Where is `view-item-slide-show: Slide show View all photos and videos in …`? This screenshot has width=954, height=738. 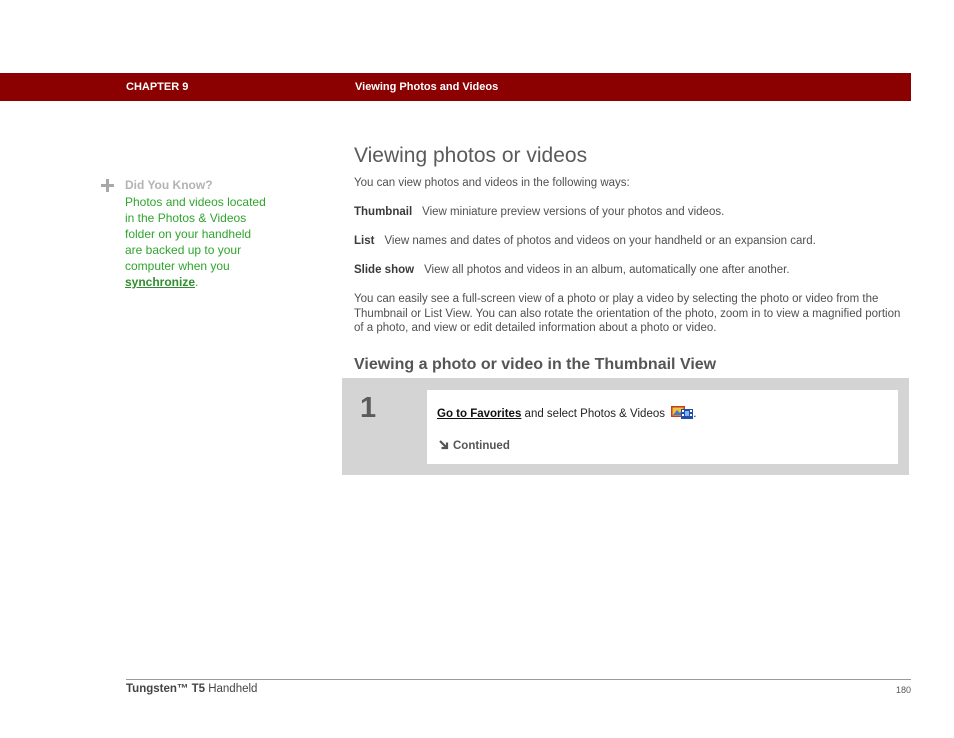
view-item-slide-show: Slide show View all photos and videos in … is located at coordinates (632, 270).